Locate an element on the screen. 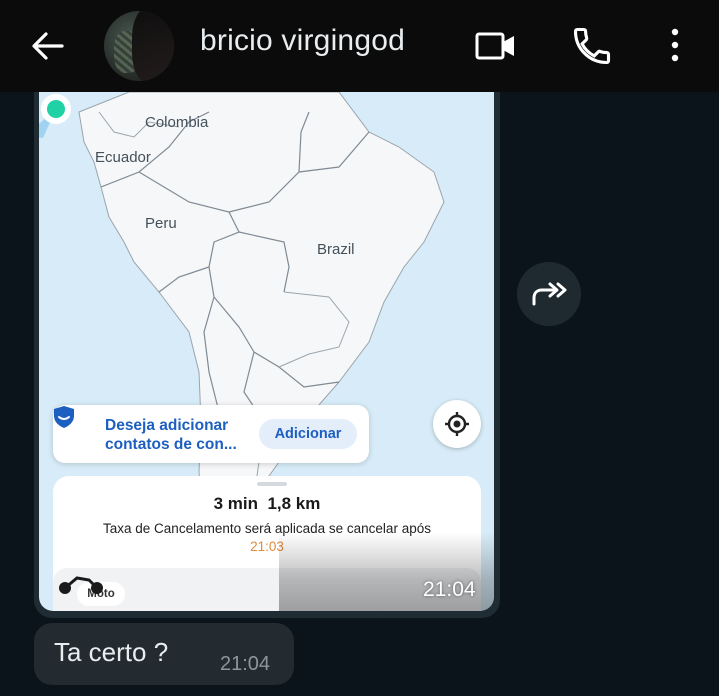 This screenshot has height=696, width=719. avatar is located at coordinates (139, 46).